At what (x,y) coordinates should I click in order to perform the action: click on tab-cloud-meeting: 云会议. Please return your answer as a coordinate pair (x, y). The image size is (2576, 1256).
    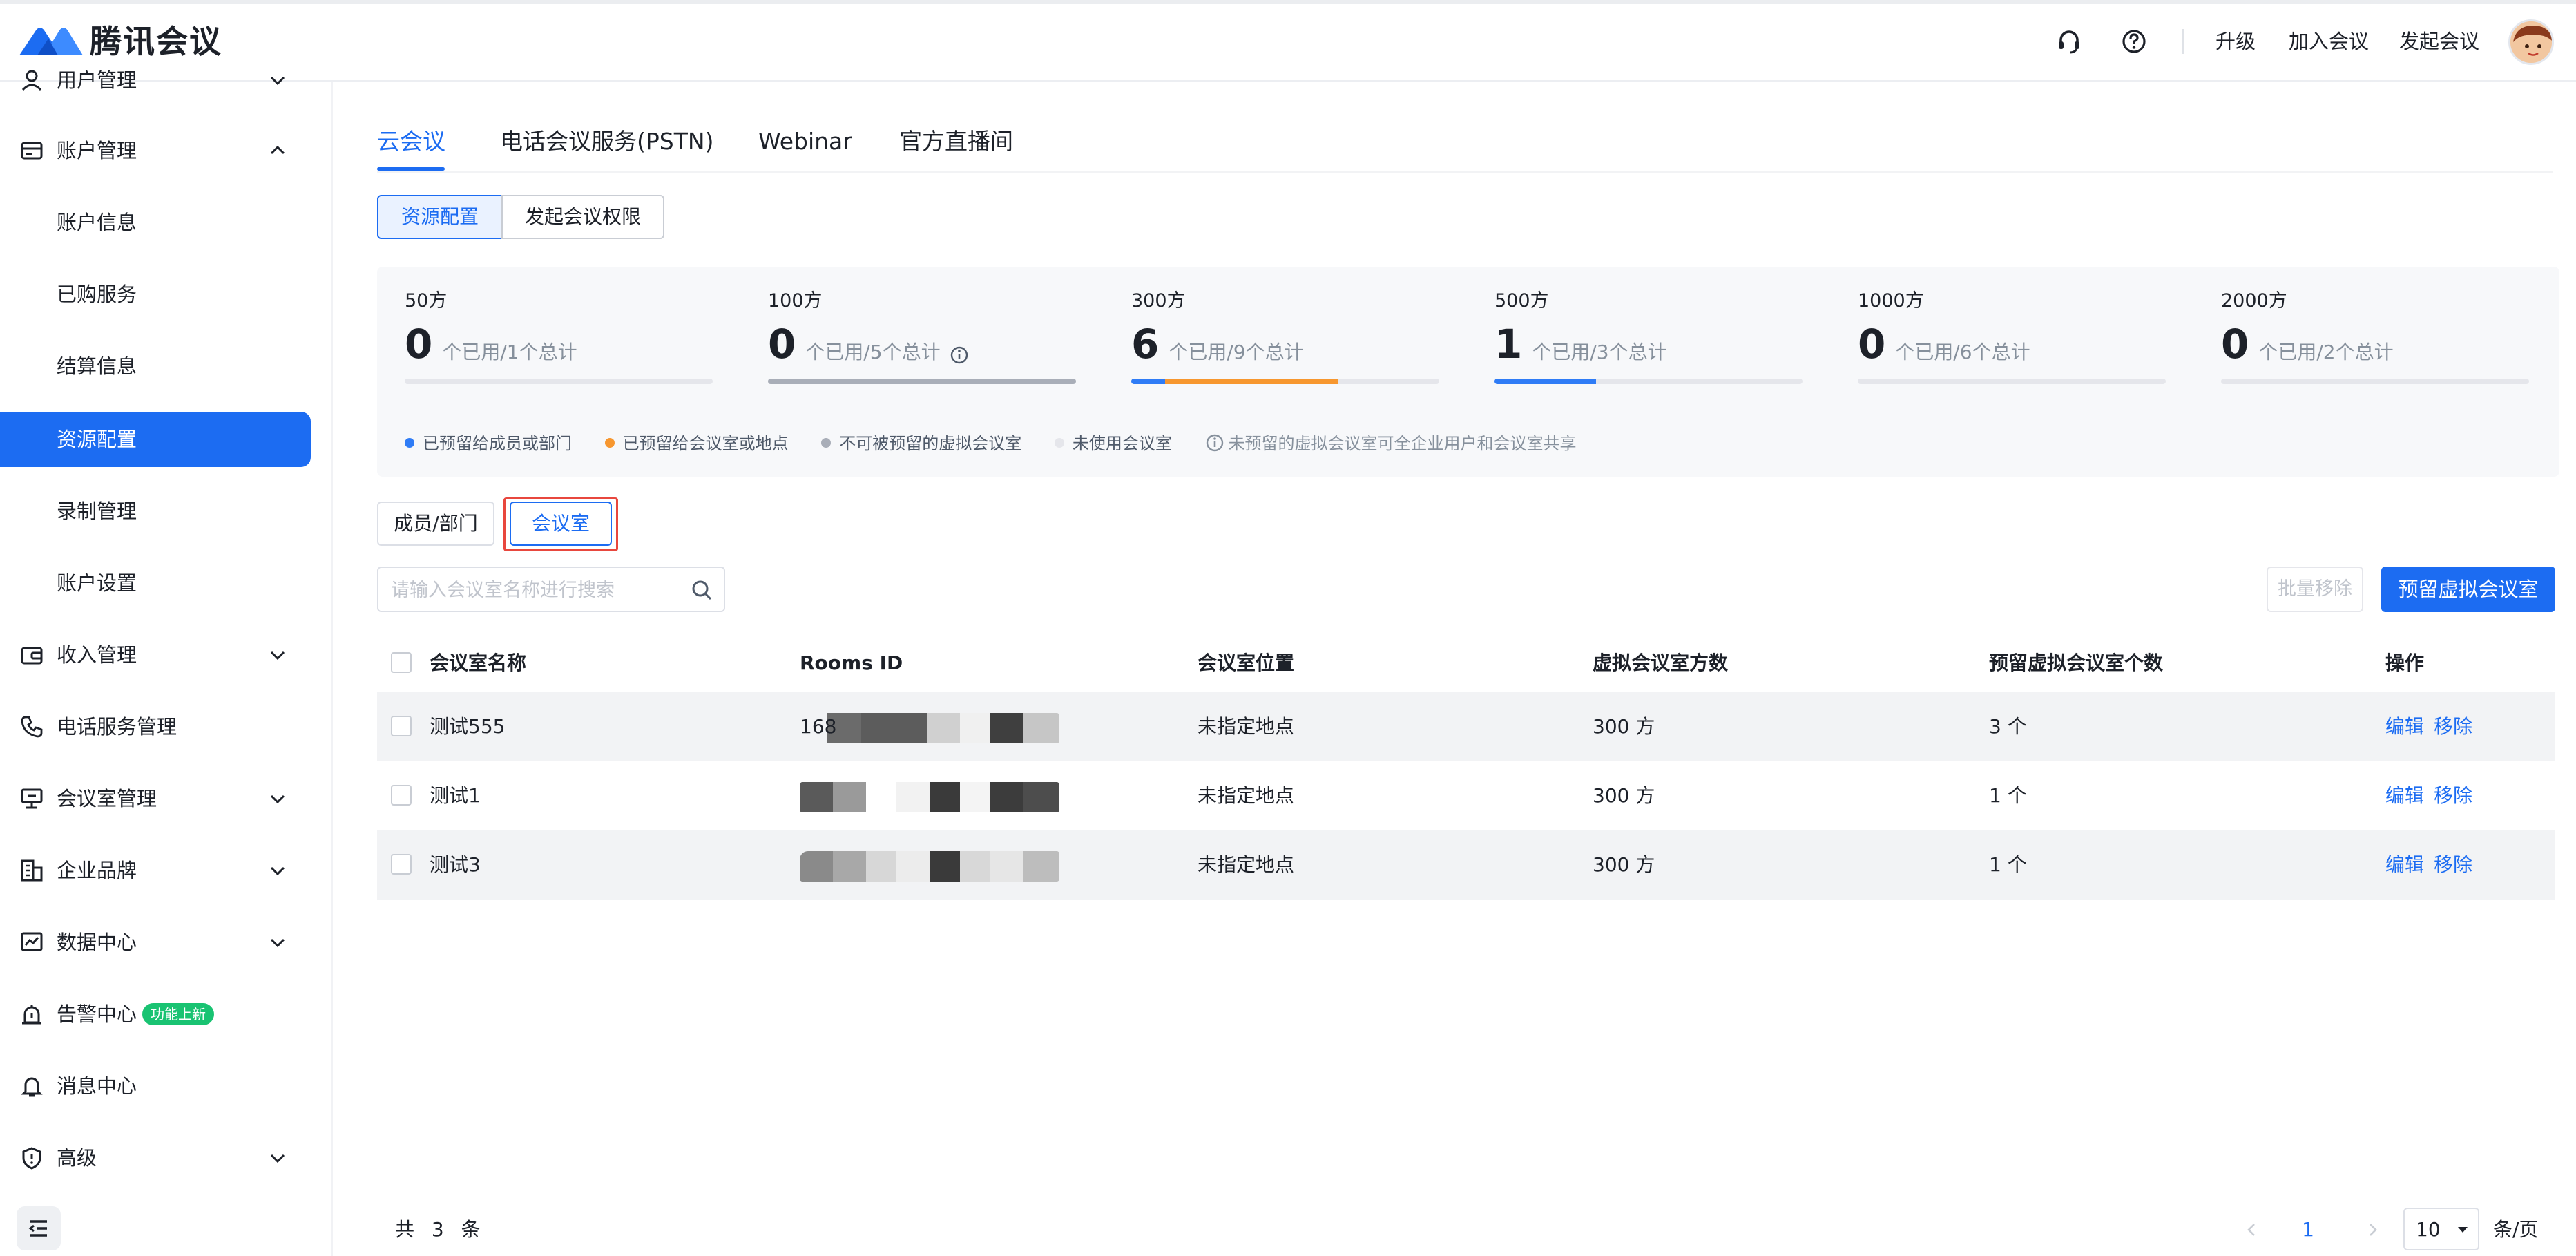
    Looking at the image, I should click on (411, 141).